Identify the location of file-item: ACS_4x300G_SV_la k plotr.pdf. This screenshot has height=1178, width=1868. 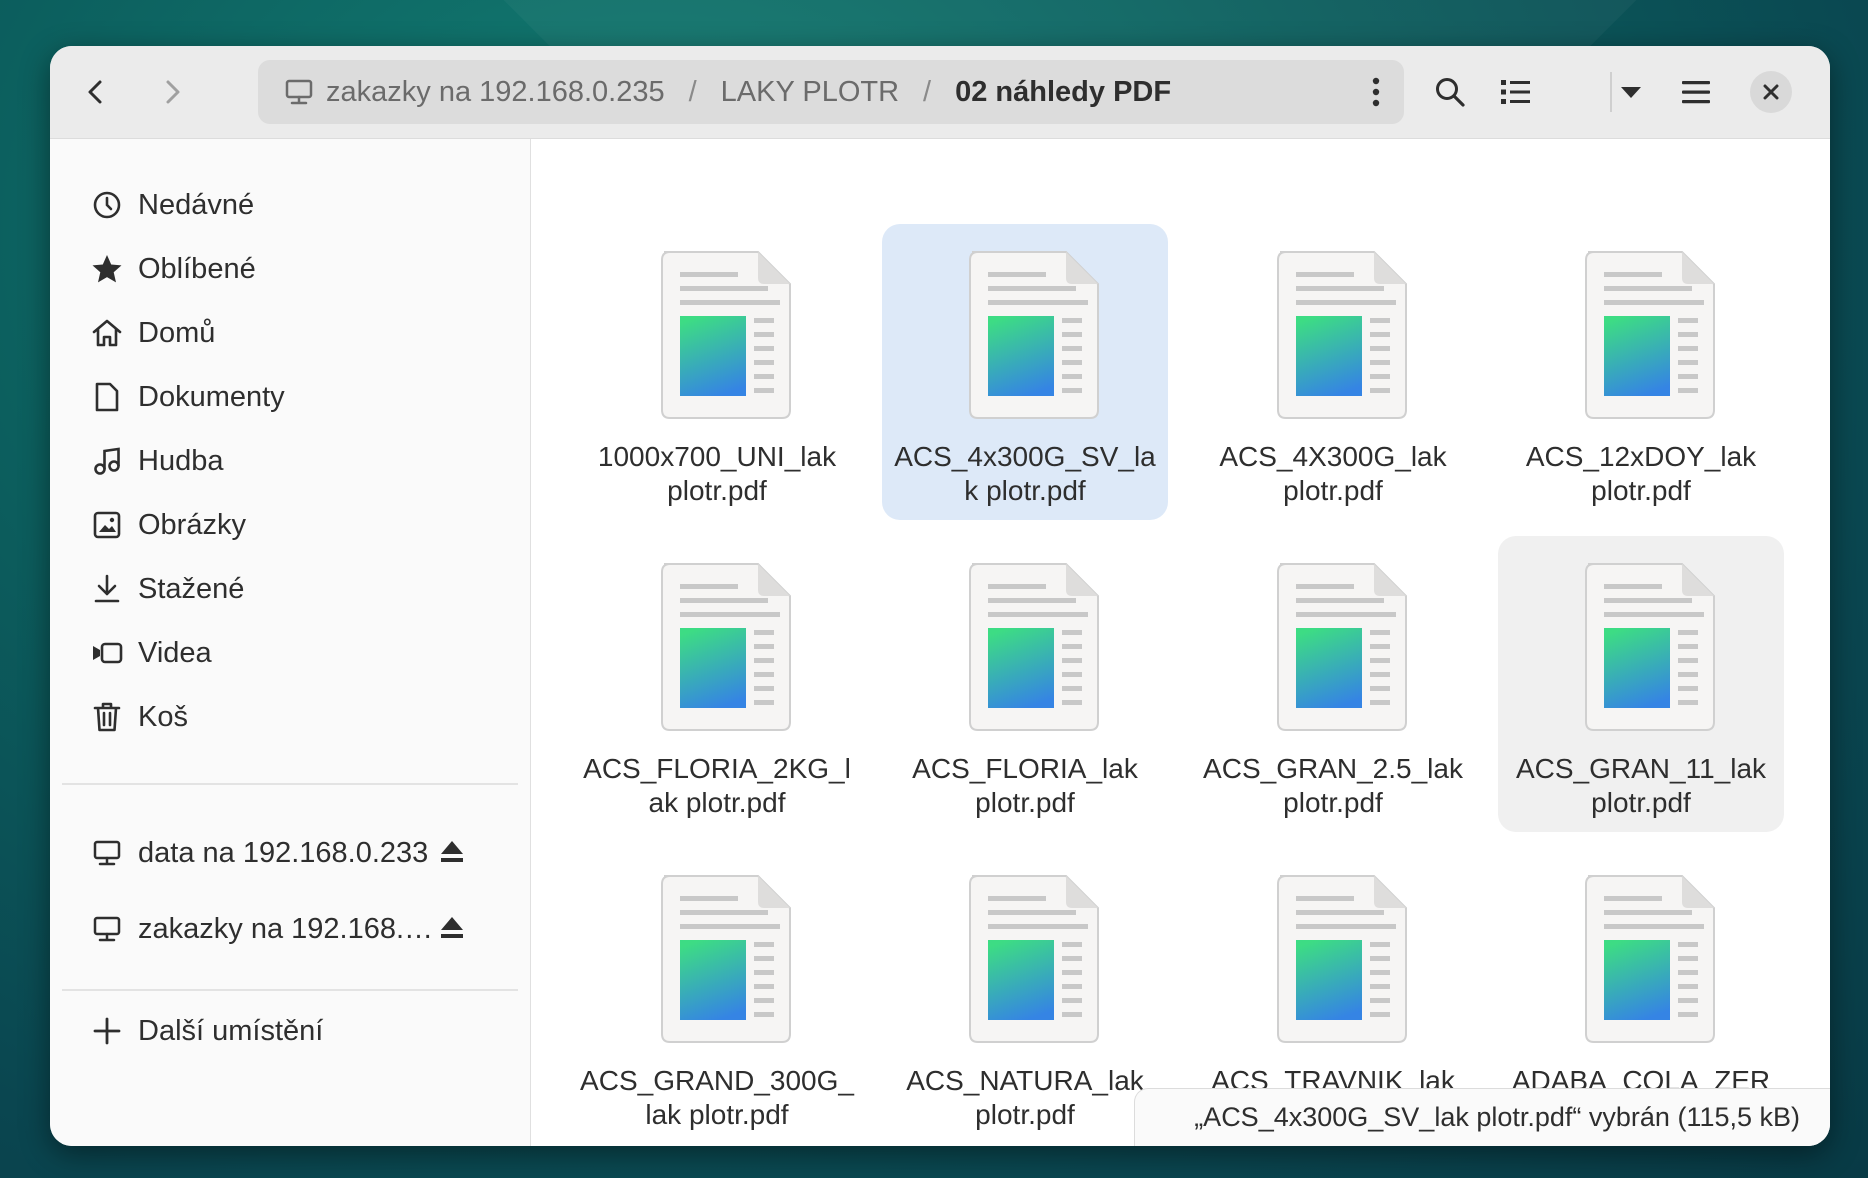
(1025, 372).